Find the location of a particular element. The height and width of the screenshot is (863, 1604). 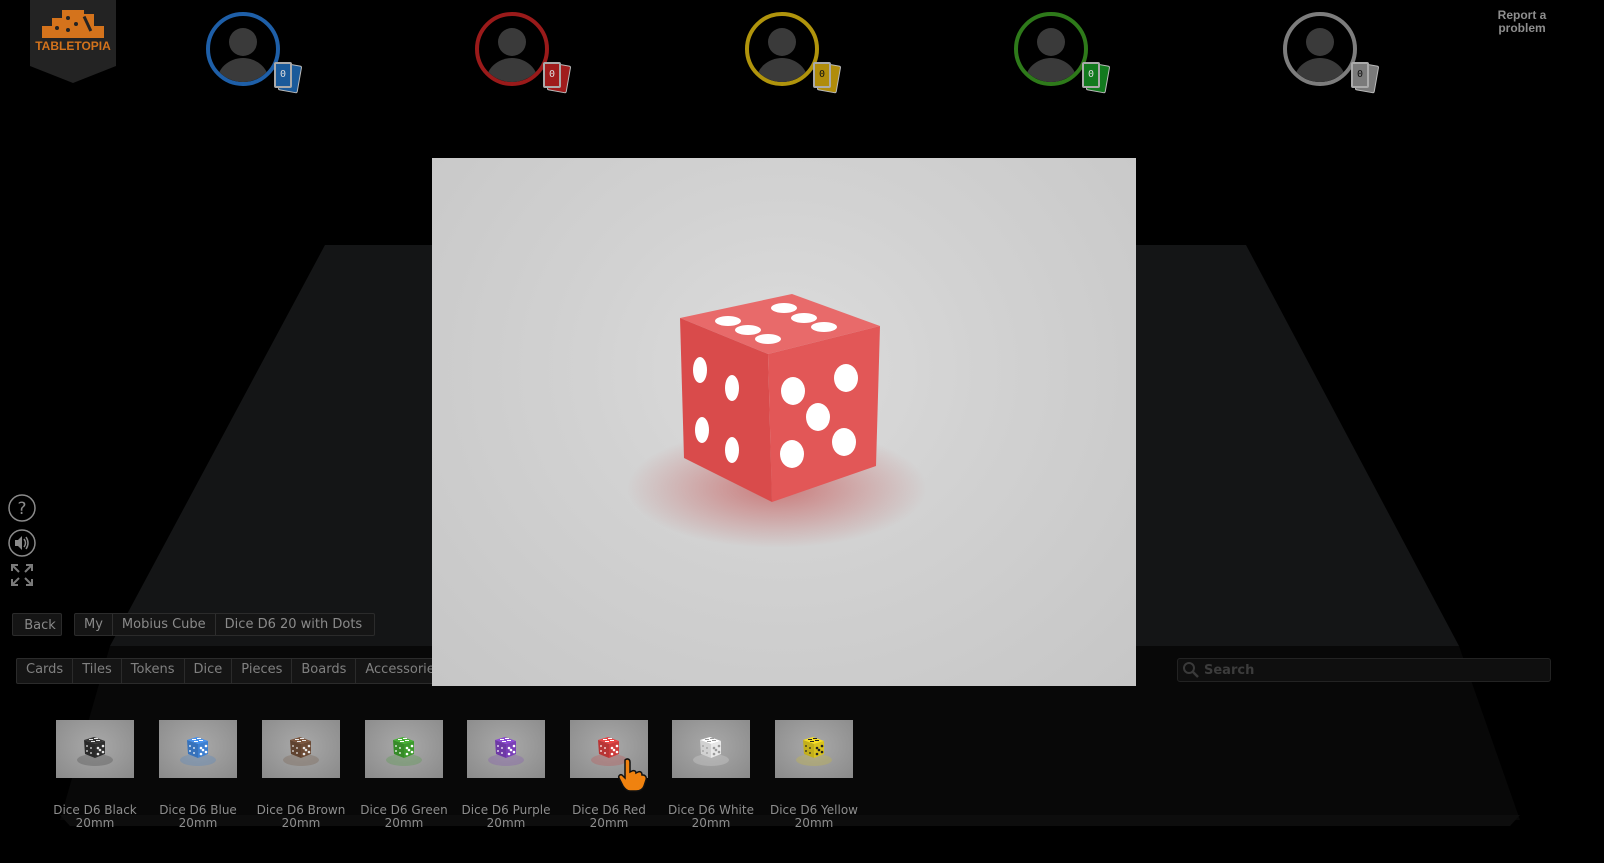

speaker-icon is located at coordinates (22, 543).